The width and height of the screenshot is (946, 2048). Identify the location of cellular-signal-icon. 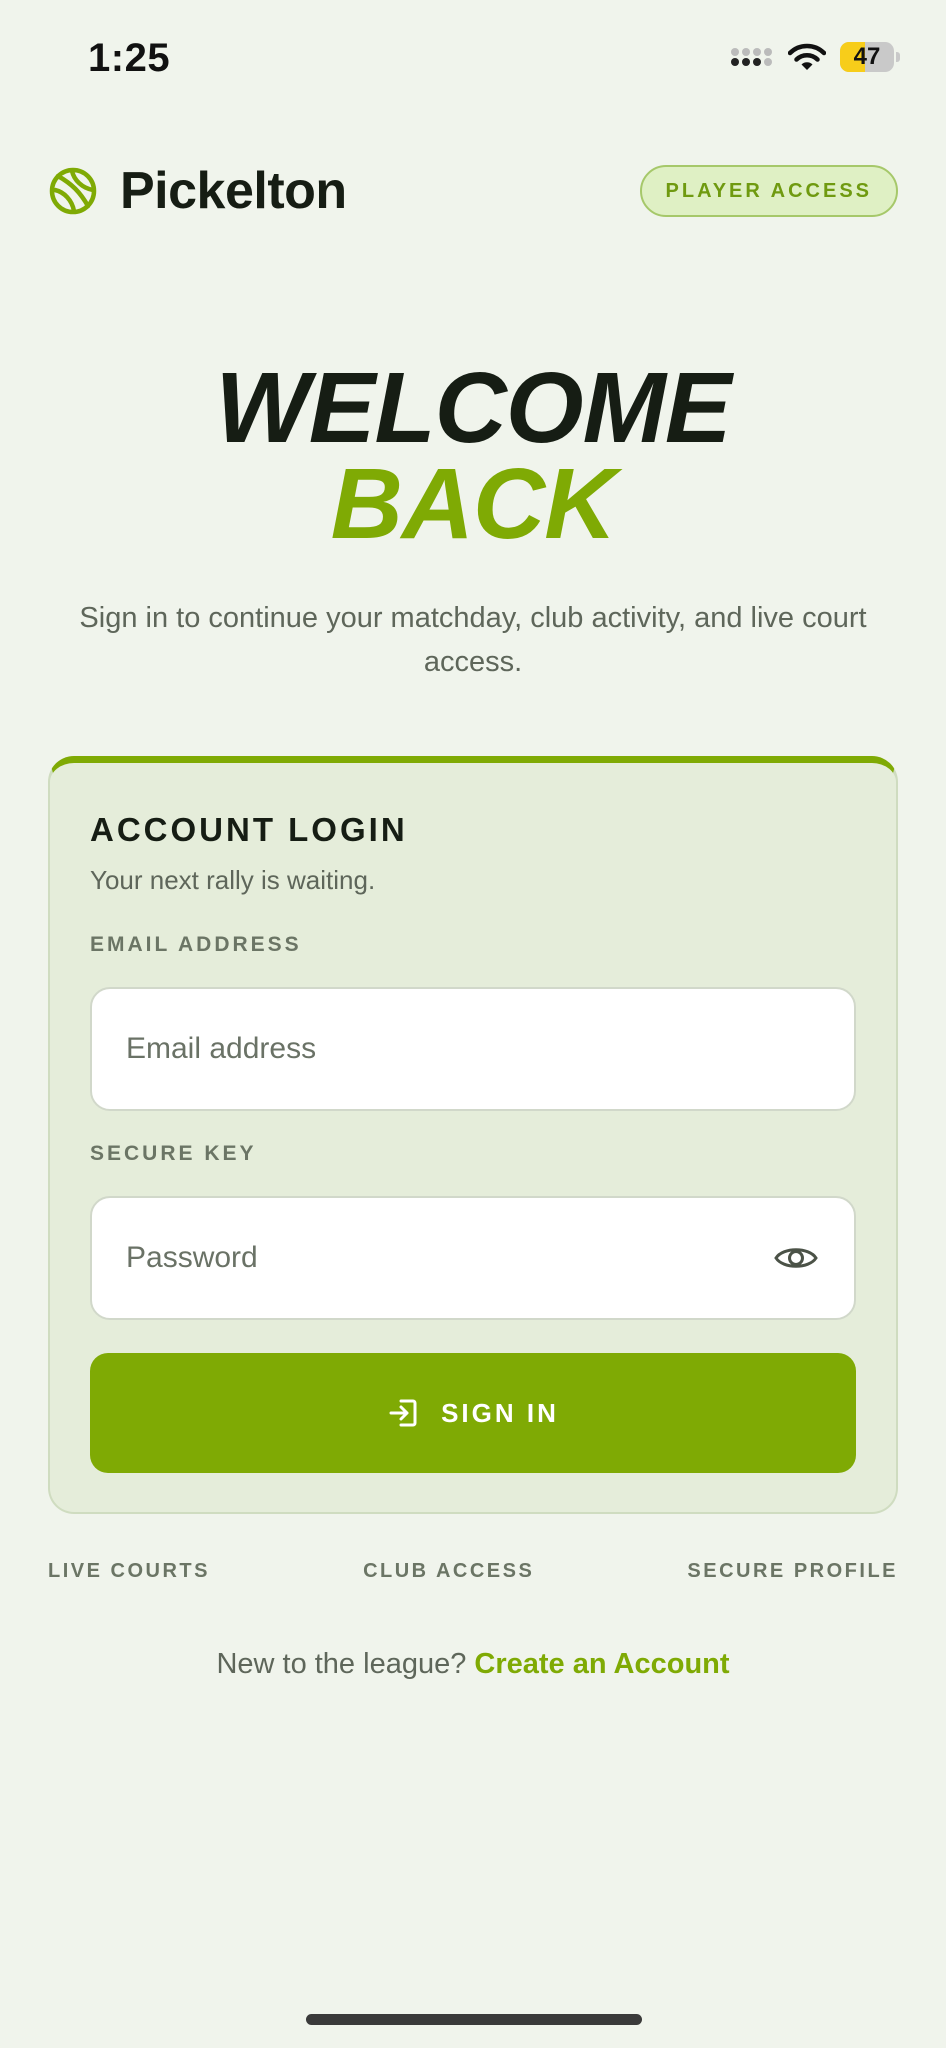
(751, 57).